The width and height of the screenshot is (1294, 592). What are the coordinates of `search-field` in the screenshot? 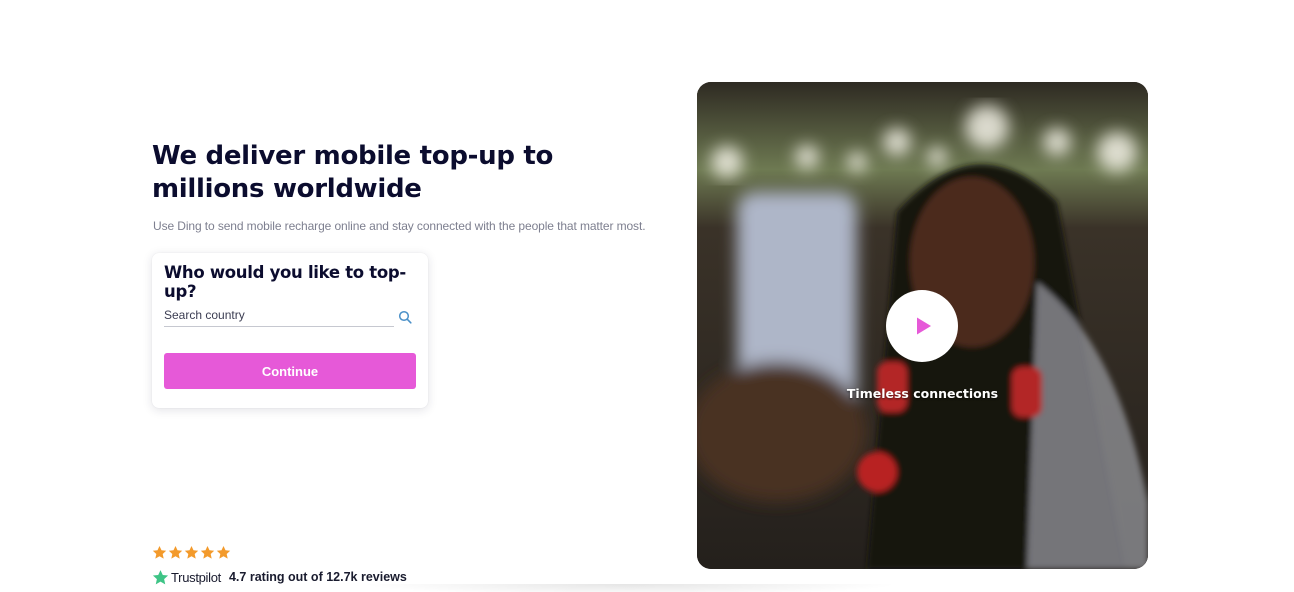 It's located at (279, 316).